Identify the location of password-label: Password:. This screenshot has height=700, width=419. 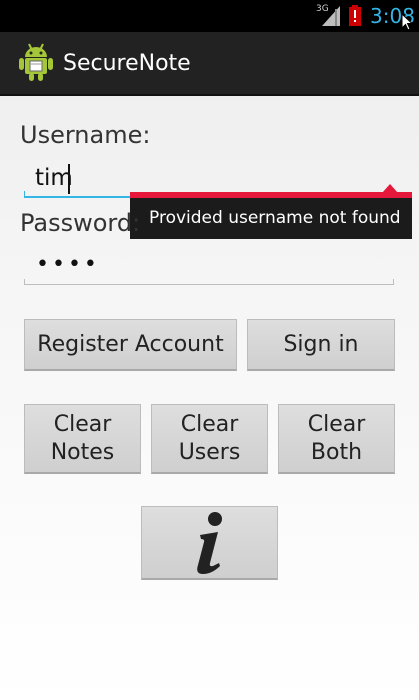
(80, 223).